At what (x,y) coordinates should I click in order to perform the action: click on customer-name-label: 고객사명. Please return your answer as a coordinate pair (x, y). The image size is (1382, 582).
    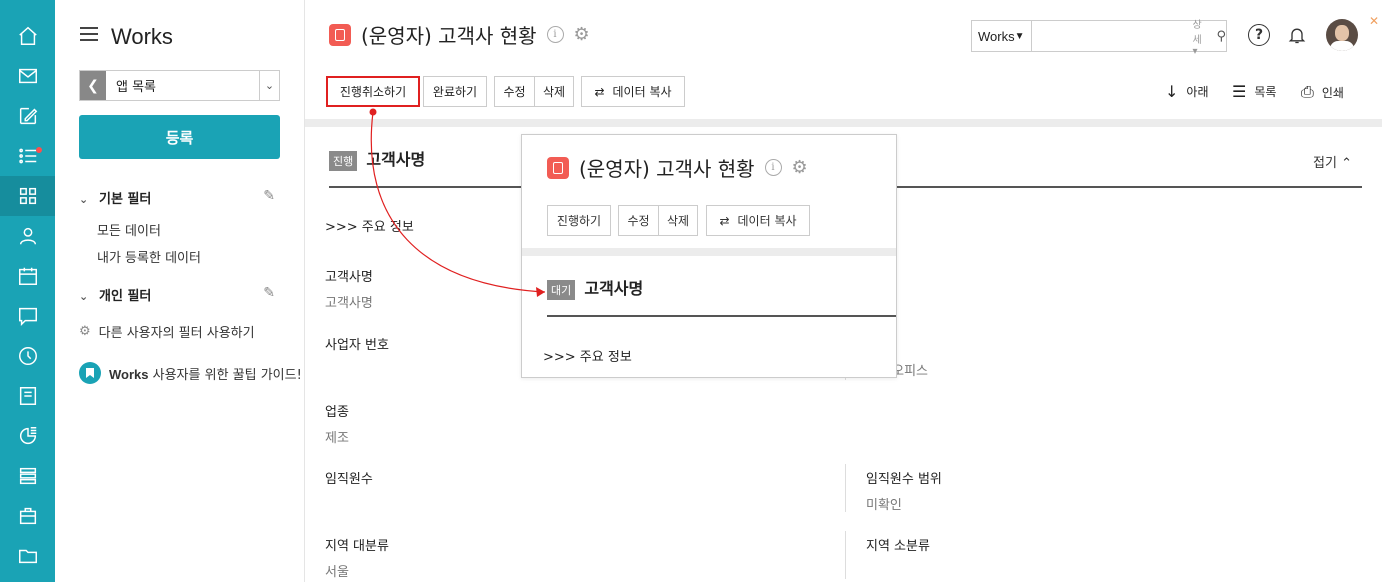
    Looking at the image, I should click on (349, 277).